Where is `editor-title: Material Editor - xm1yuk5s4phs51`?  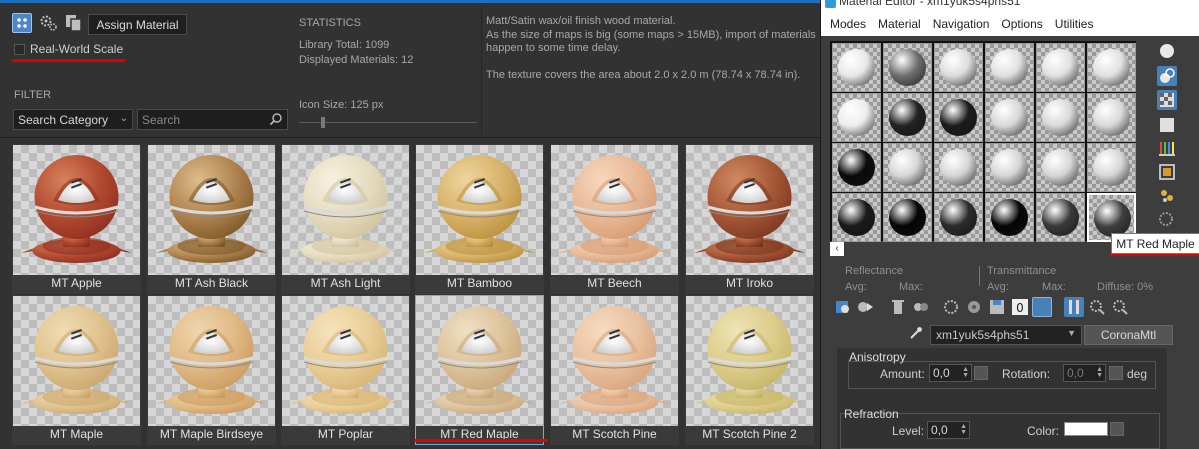 editor-title: Material Editor - xm1yuk5s4phs51 is located at coordinates (930, 4).